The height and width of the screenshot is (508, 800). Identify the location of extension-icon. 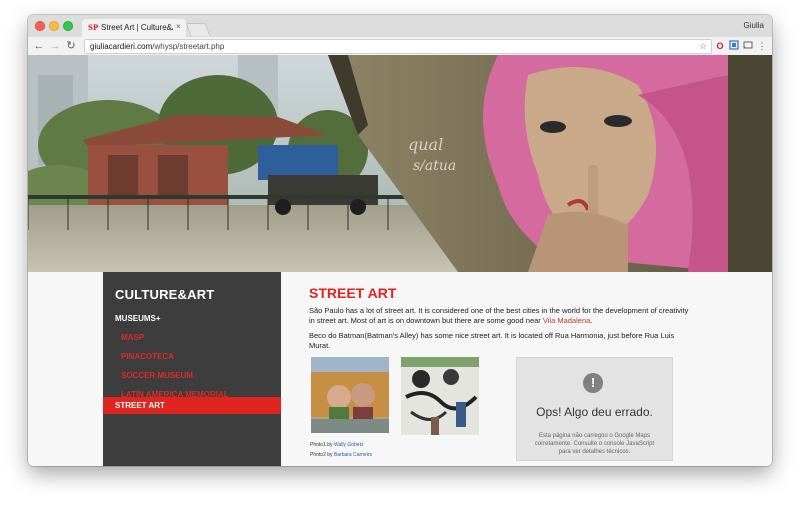
(734, 46).